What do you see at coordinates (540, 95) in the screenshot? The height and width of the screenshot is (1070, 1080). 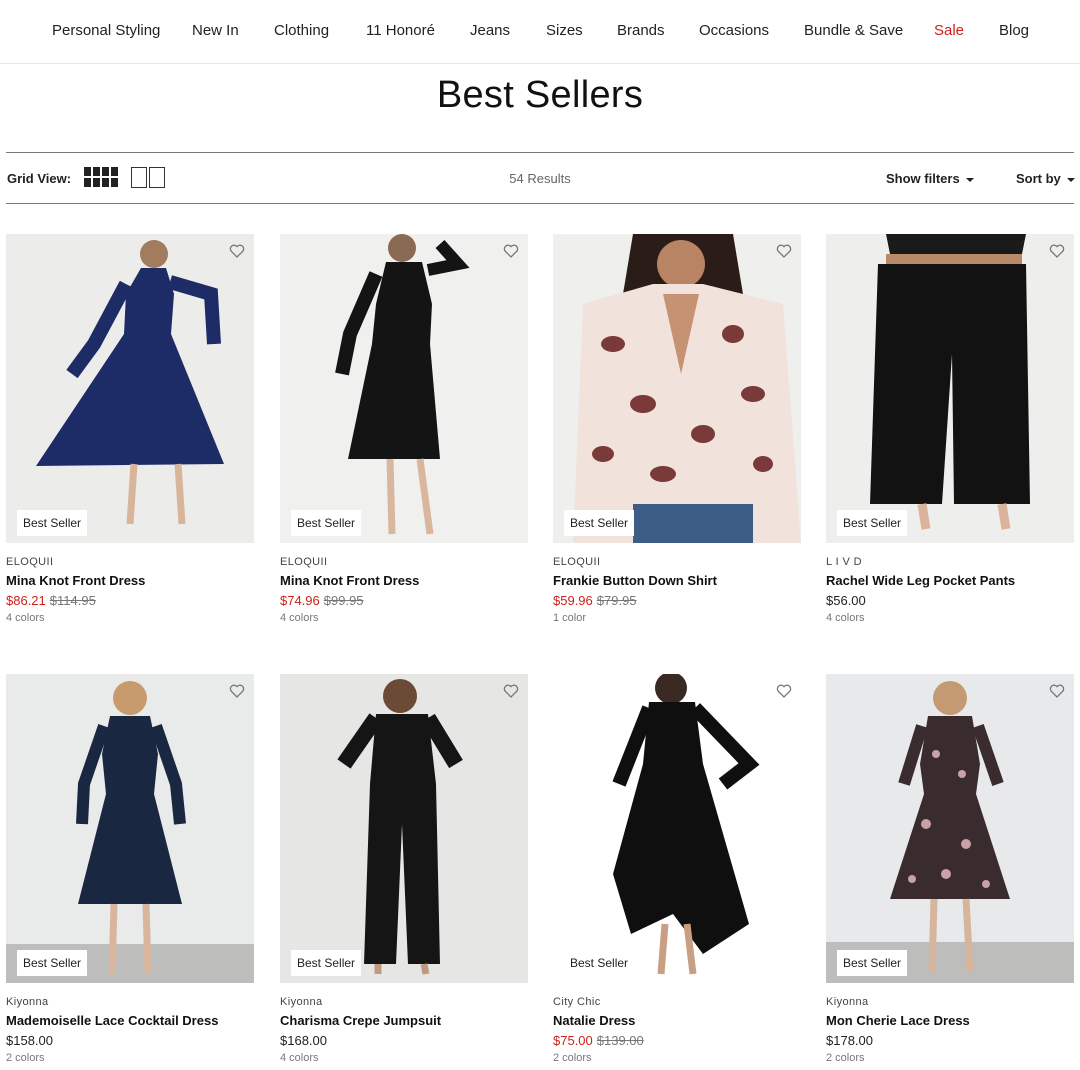 I see `page-title: Best Sellers` at bounding box center [540, 95].